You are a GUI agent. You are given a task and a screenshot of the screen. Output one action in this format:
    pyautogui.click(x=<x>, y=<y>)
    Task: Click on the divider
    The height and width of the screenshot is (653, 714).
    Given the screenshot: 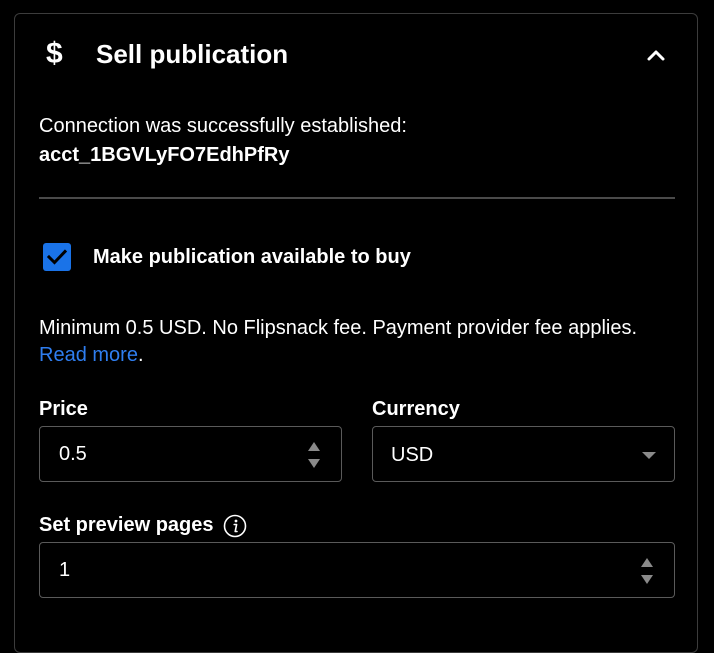 What is the action you would take?
    pyautogui.click(x=357, y=198)
    